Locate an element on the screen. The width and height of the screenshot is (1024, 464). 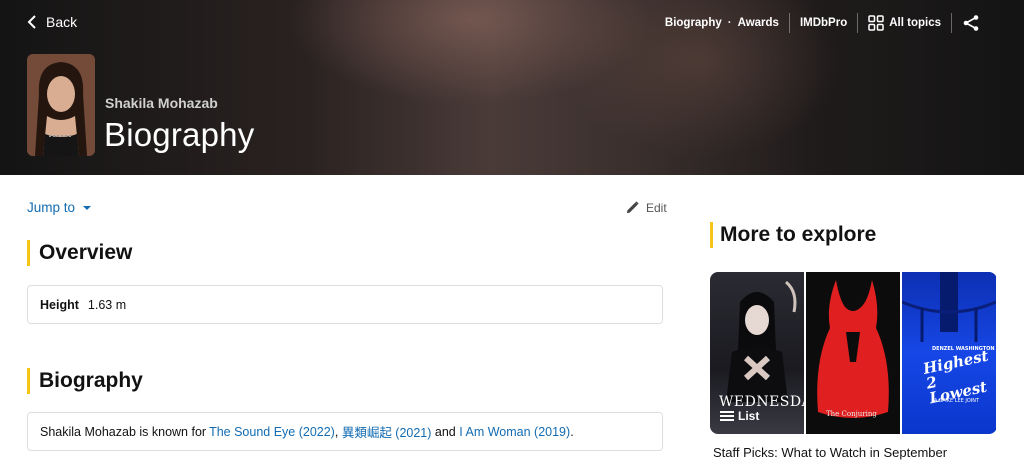
height-value: 1.63 m is located at coordinates (107, 304).